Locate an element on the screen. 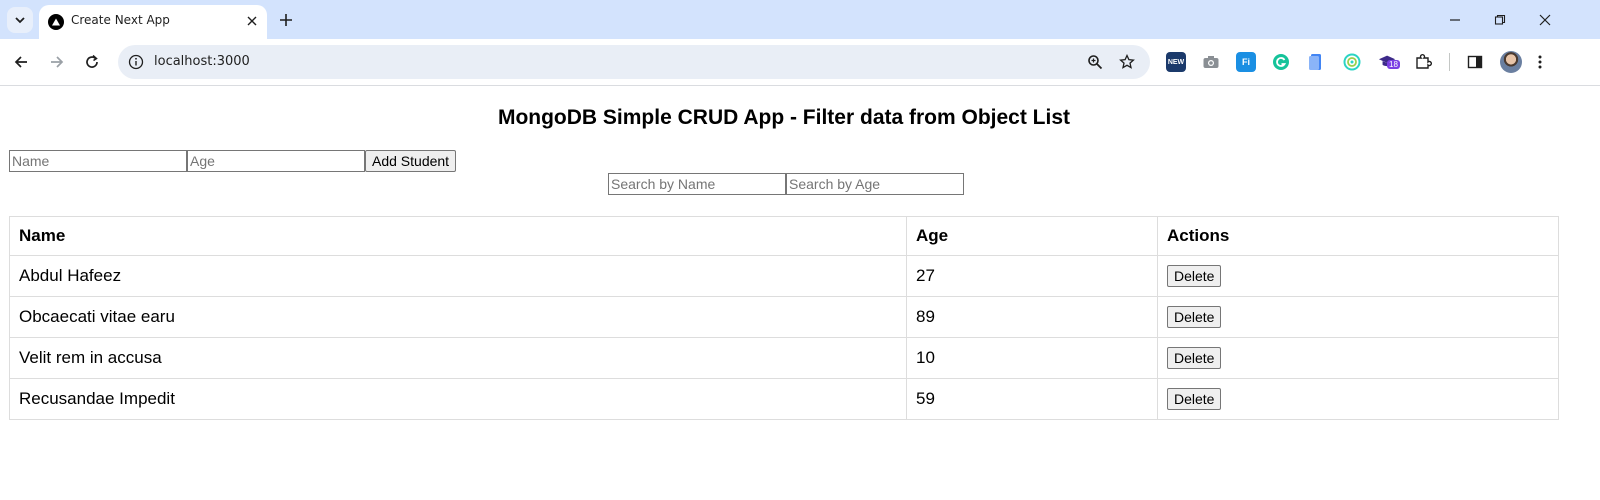 This screenshot has width=1600, height=500. student-age-cell: 89 is located at coordinates (1032, 317).